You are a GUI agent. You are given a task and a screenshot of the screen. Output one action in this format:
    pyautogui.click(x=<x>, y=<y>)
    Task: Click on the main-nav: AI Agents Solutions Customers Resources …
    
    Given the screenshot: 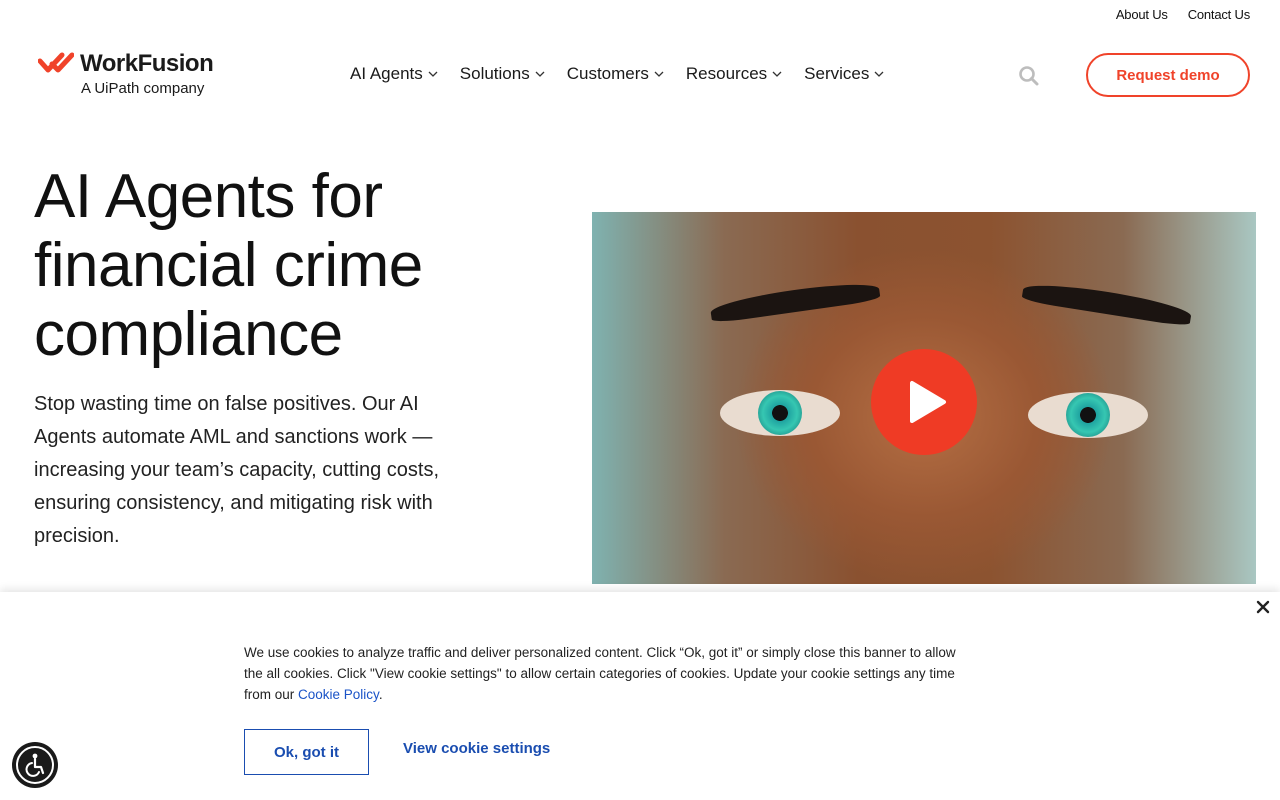 What is the action you would take?
    pyautogui.click(x=617, y=74)
    